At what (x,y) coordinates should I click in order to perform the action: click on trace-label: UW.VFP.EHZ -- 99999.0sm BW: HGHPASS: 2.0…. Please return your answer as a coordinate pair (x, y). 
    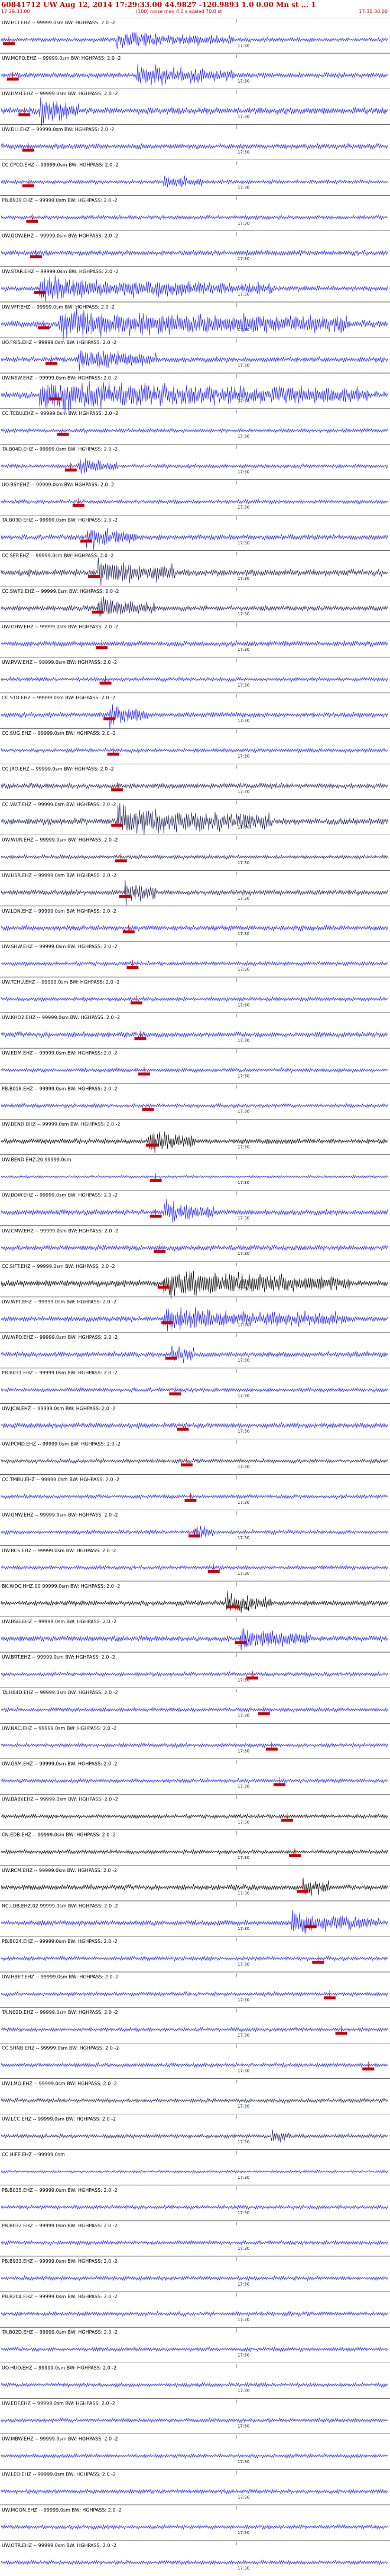
    Looking at the image, I should click on (58, 307).